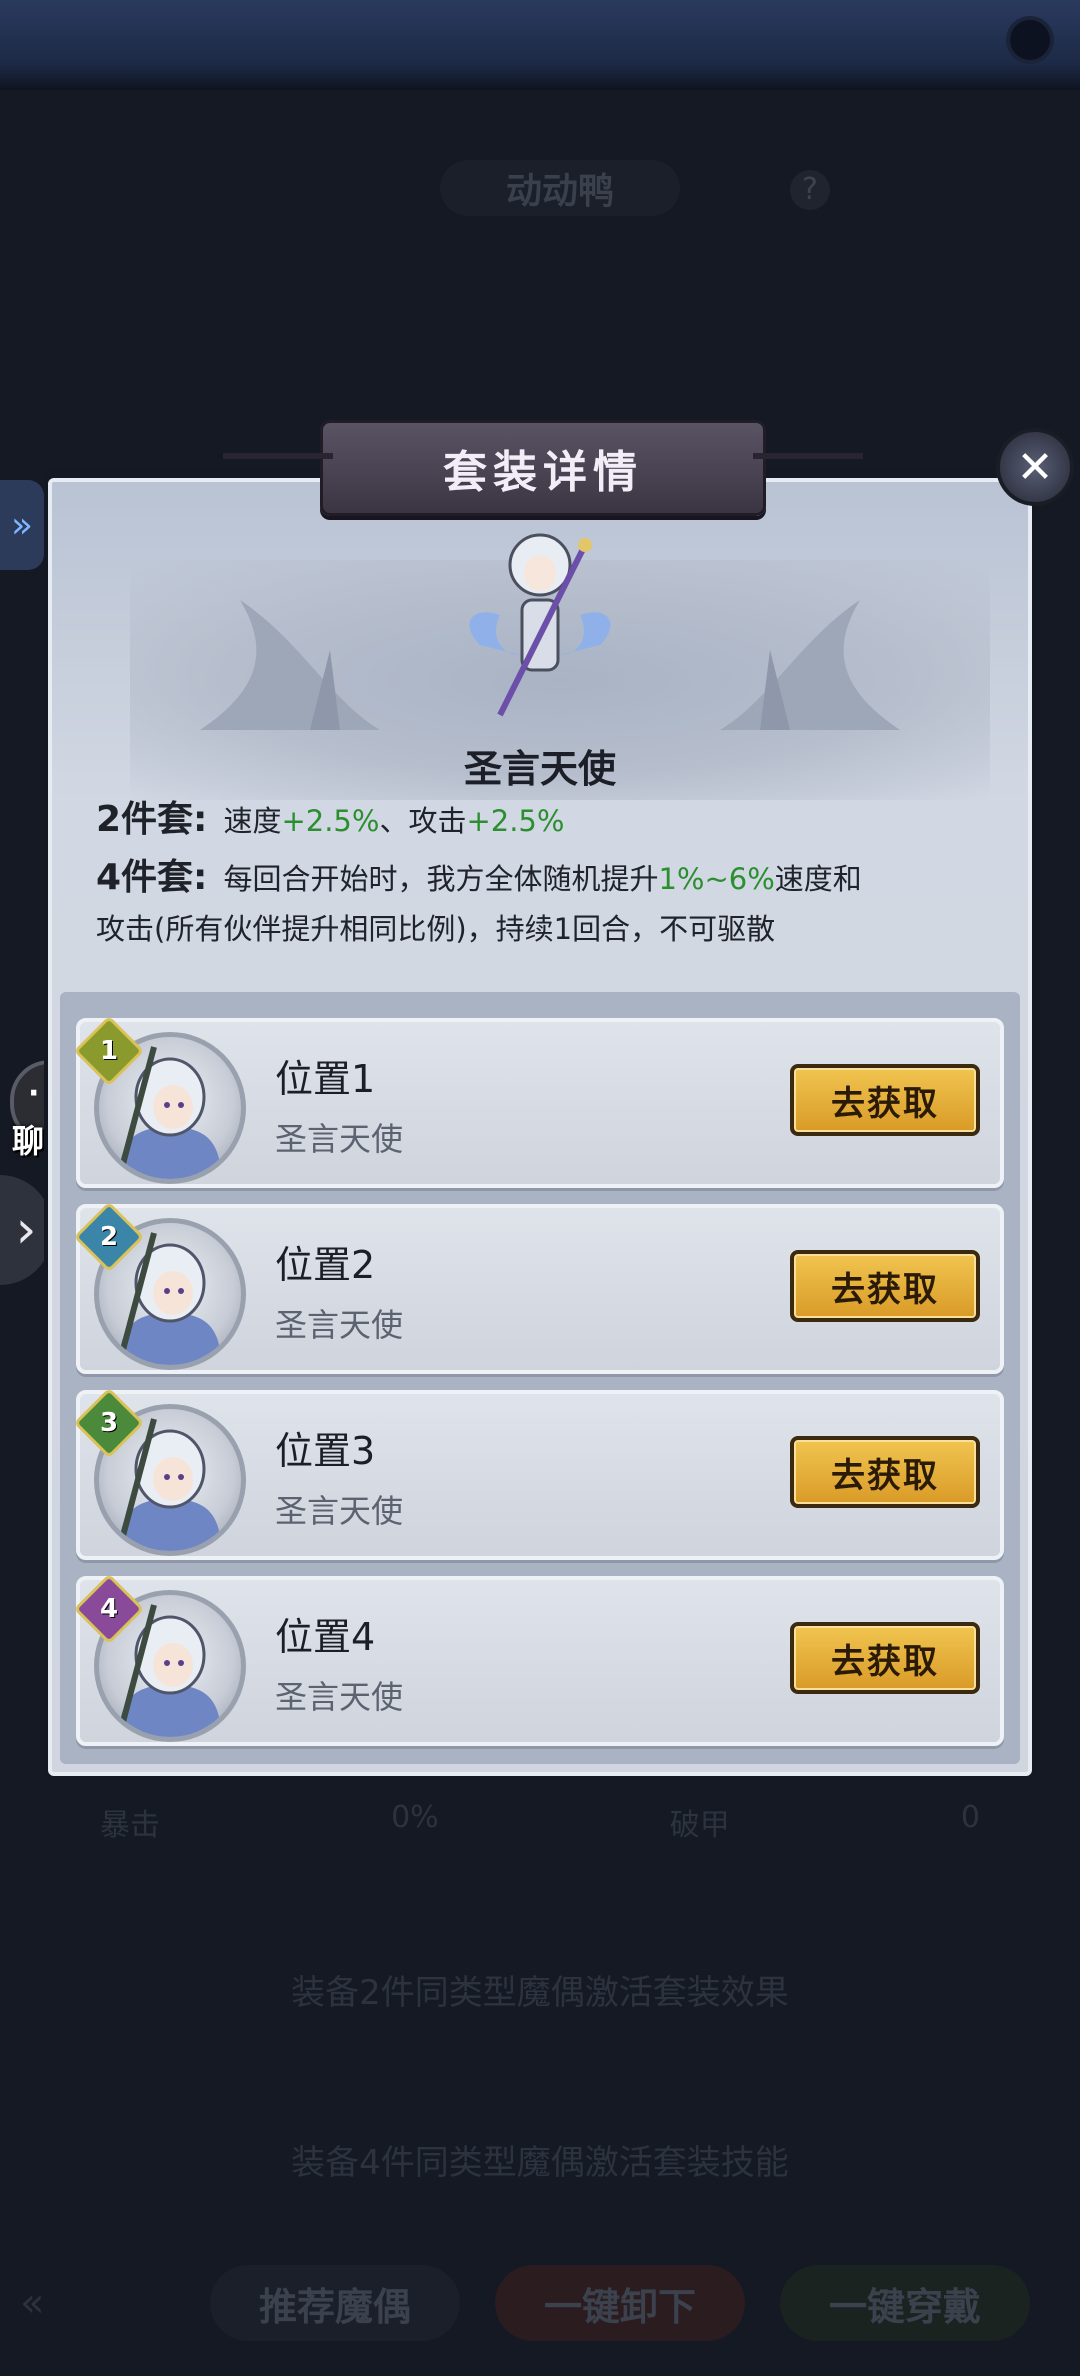  I want to click on set-name: 圣言天使, so click(539, 769).